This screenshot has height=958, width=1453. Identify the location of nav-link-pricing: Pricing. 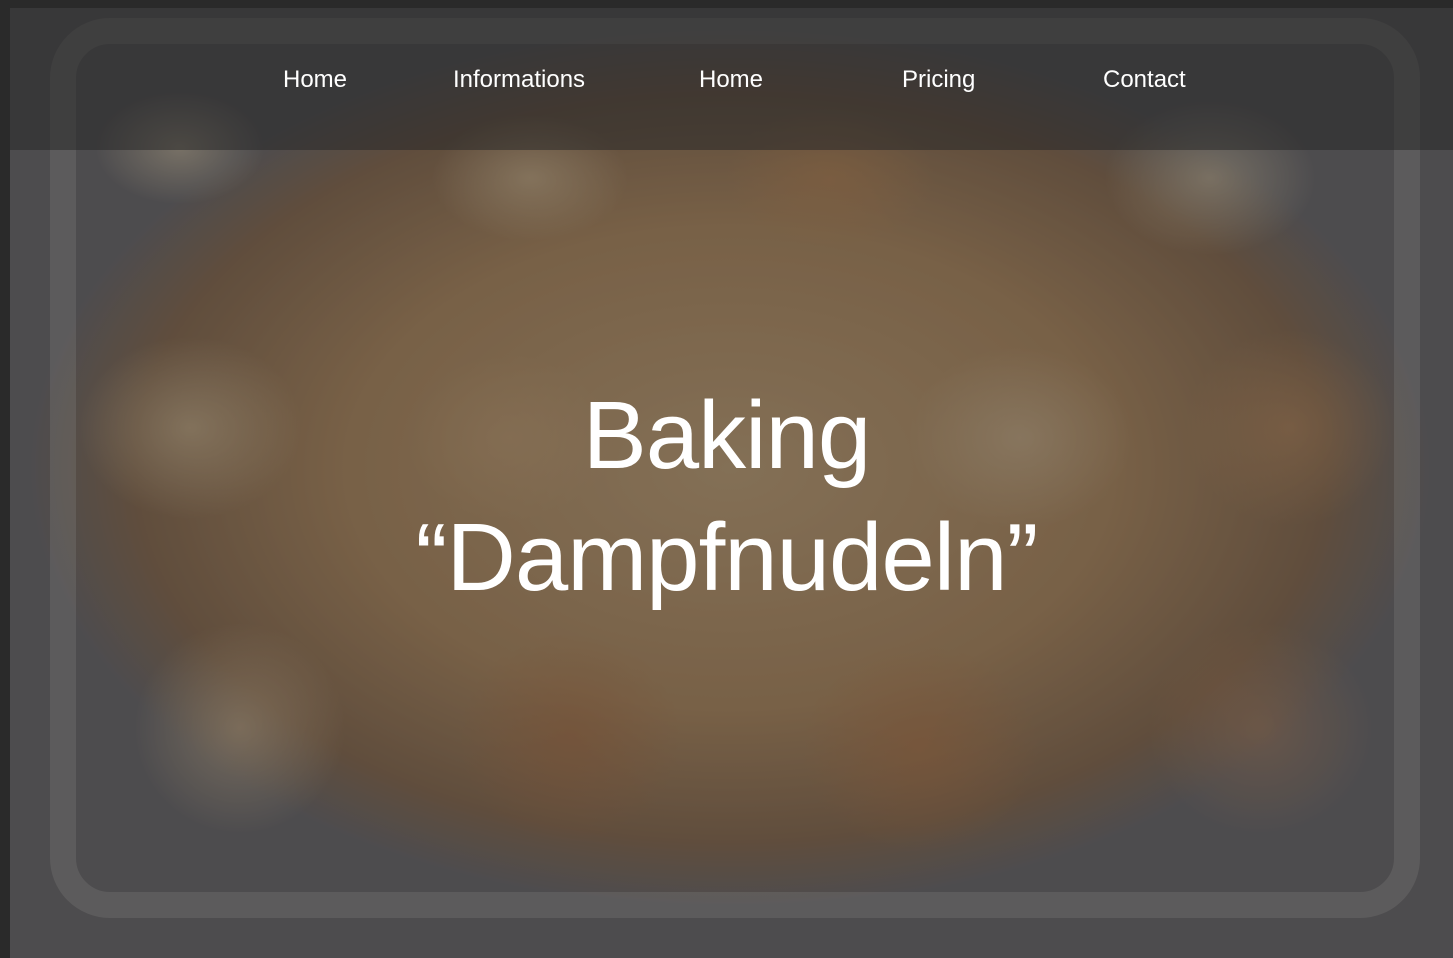
(938, 80).